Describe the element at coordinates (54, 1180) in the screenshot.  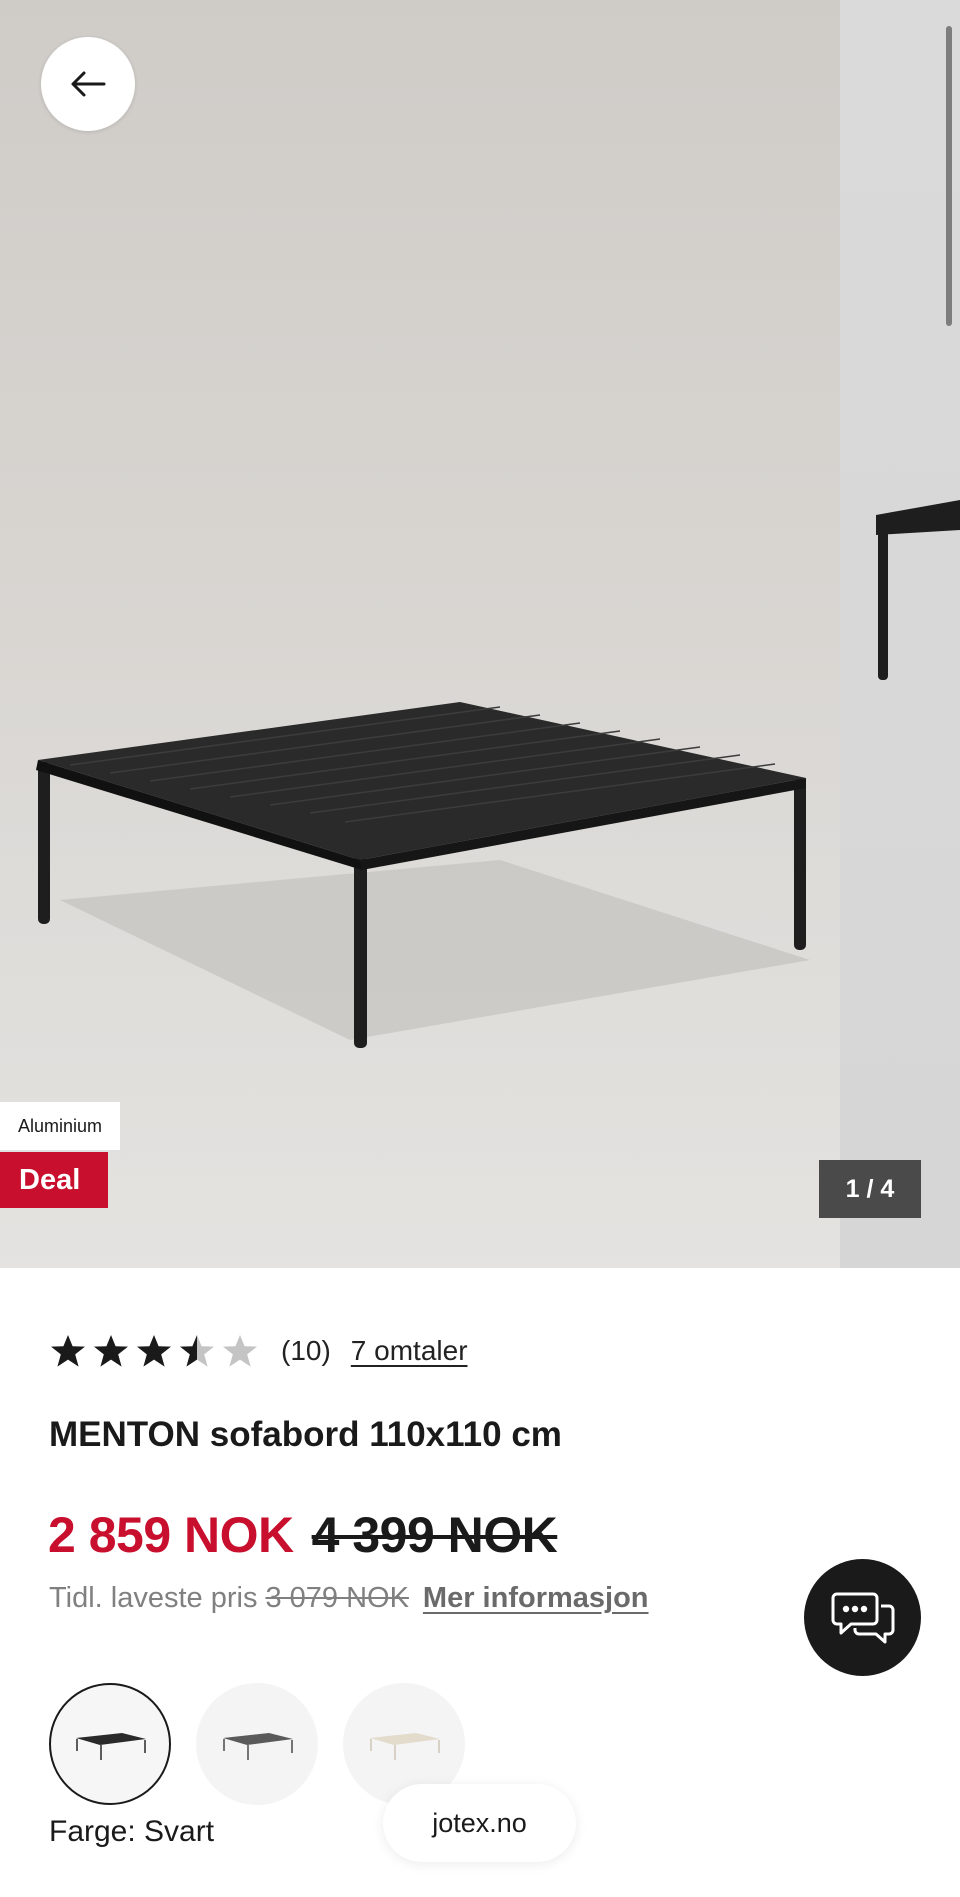
I see `deal-badge: Deal` at that location.